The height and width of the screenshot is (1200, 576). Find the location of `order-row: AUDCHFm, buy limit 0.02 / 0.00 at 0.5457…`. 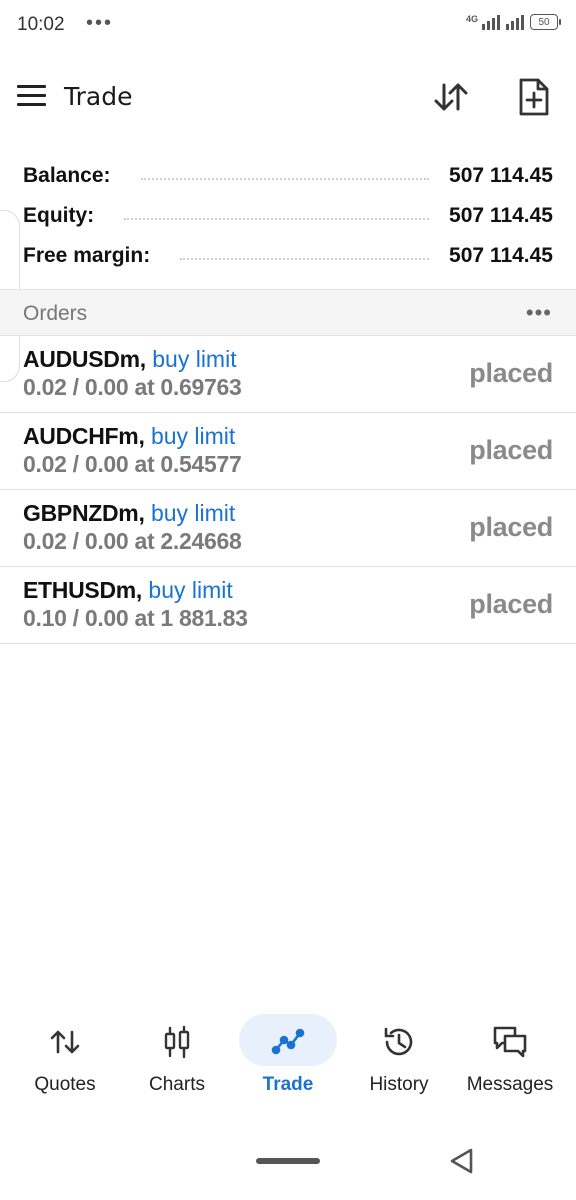

order-row: AUDCHFm, buy limit 0.02 / 0.00 at 0.5457… is located at coordinates (288, 451).